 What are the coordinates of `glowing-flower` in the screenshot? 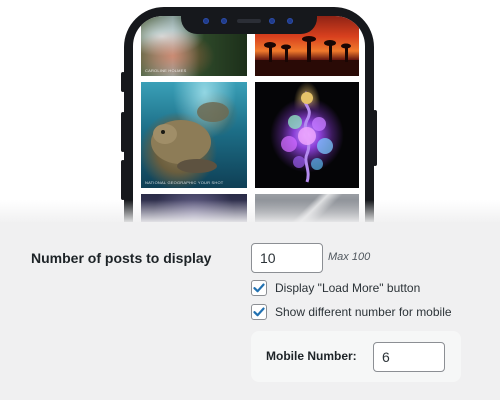 It's located at (307, 137).